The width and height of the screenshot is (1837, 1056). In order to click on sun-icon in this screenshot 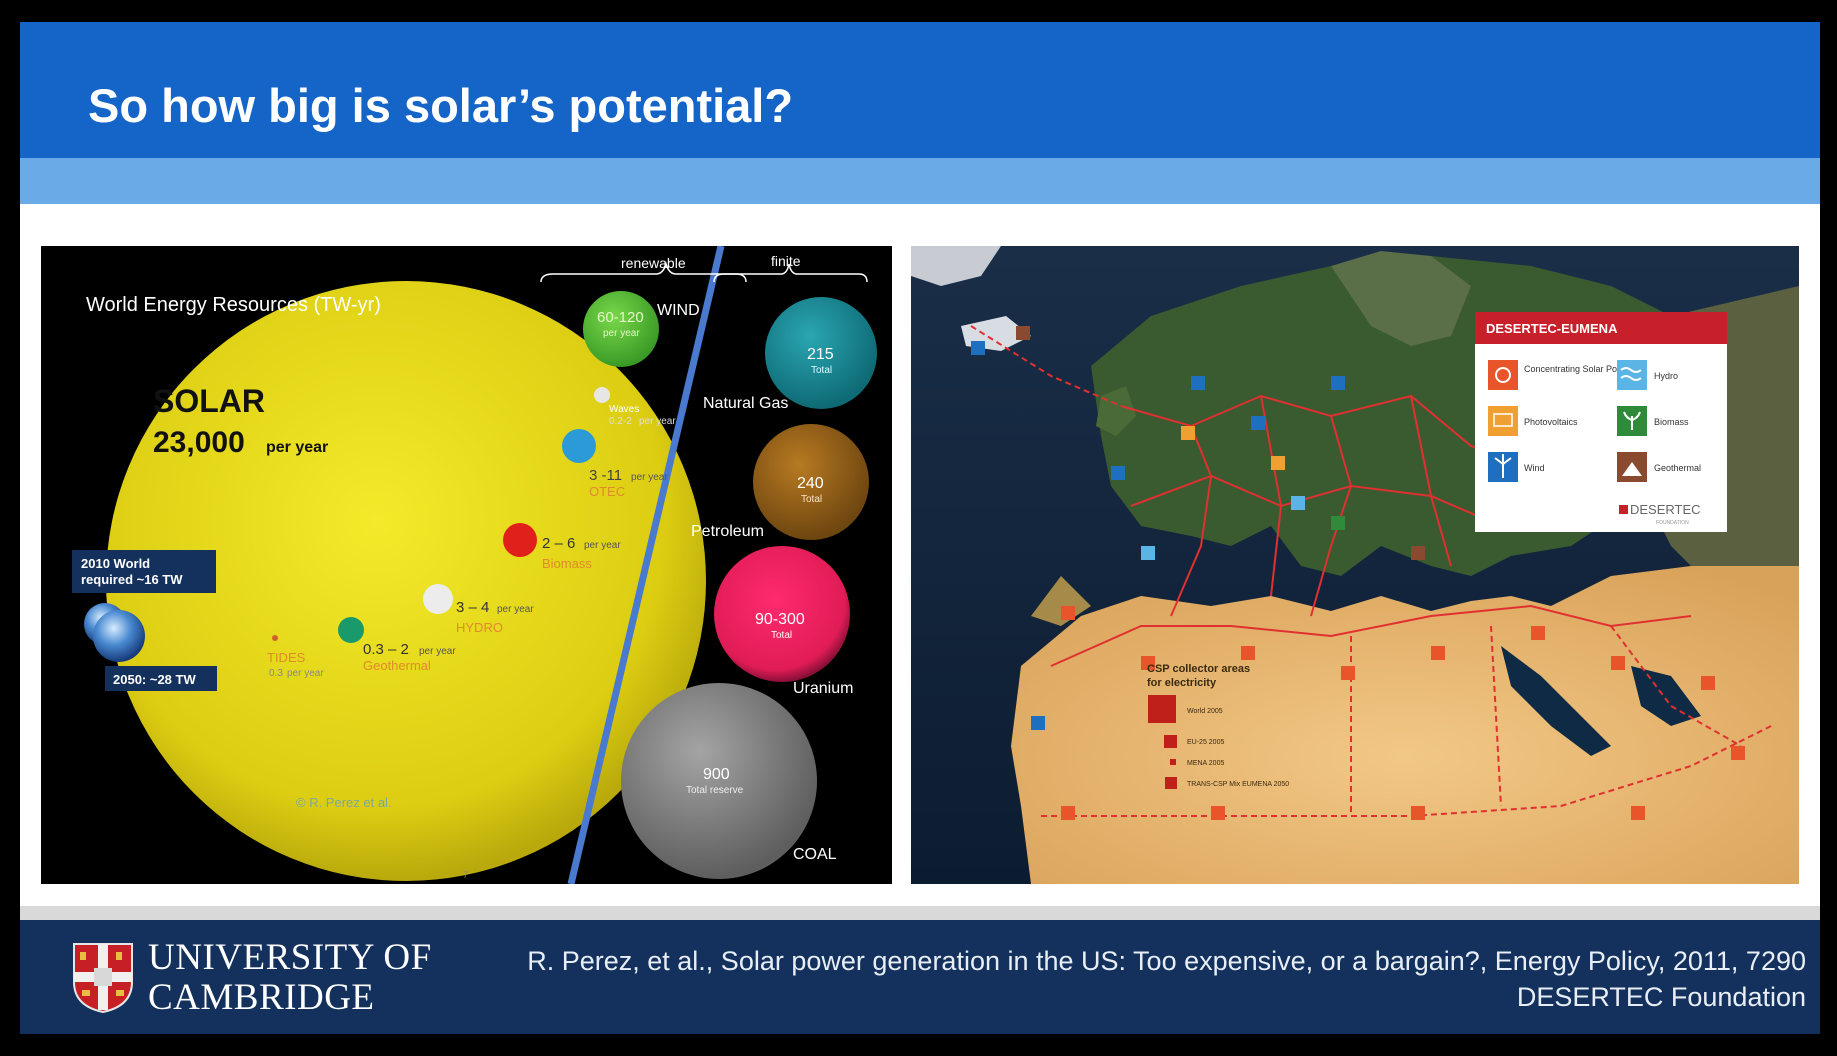, I will do `click(1503, 375)`.